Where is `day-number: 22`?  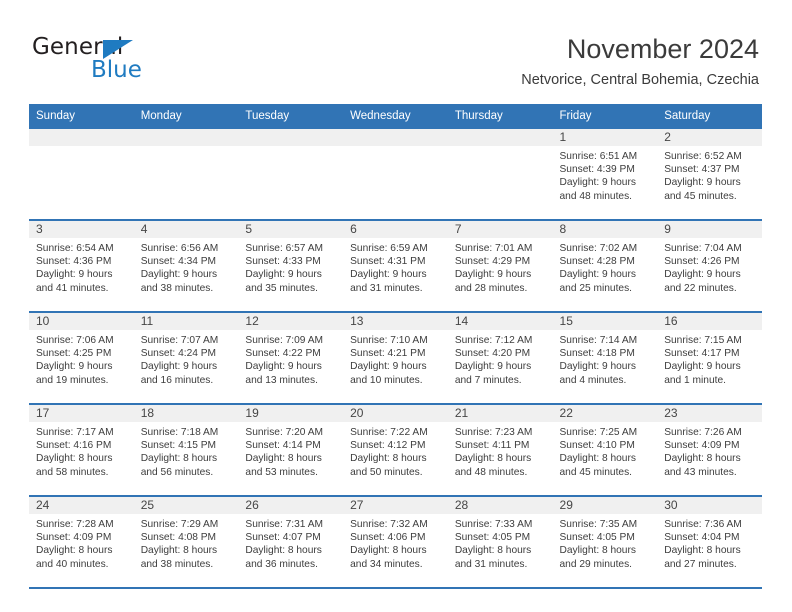 day-number: 22 is located at coordinates (605, 413).